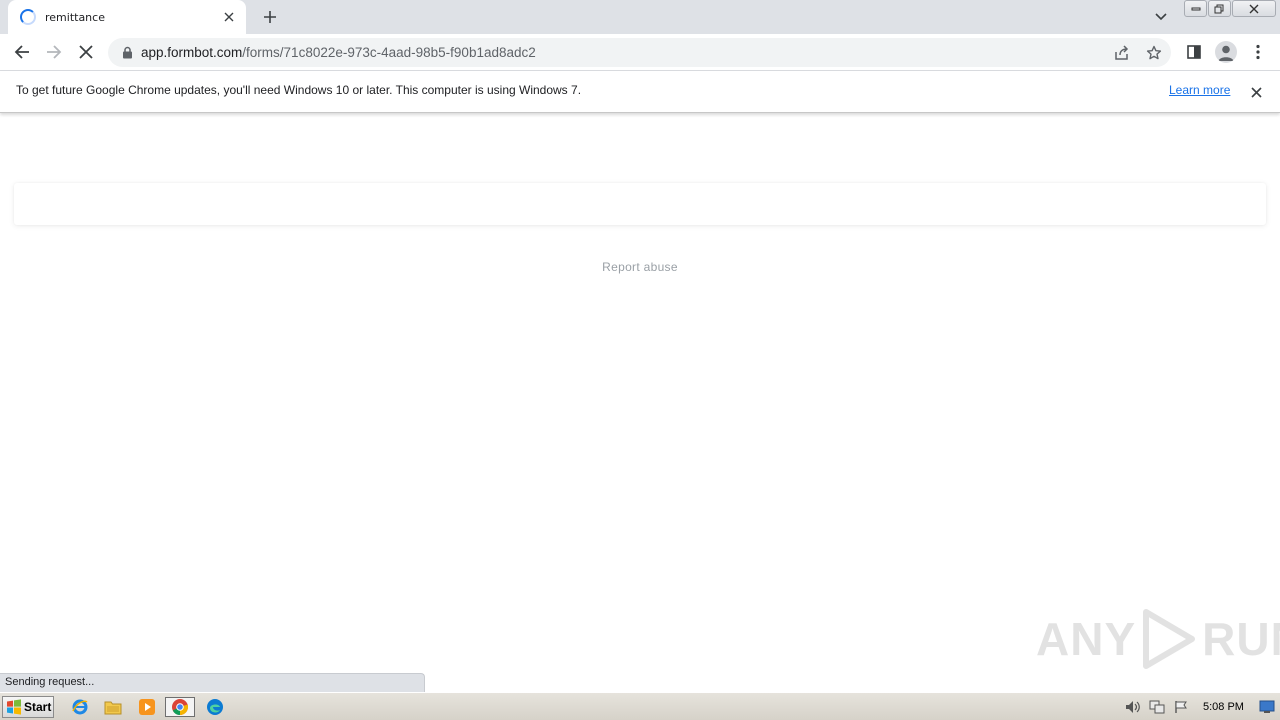 This screenshot has width=1280, height=720. What do you see at coordinates (1181, 707) in the screenshot?
I see `action-center-flag-icon` at bounding box center [1181, 707].